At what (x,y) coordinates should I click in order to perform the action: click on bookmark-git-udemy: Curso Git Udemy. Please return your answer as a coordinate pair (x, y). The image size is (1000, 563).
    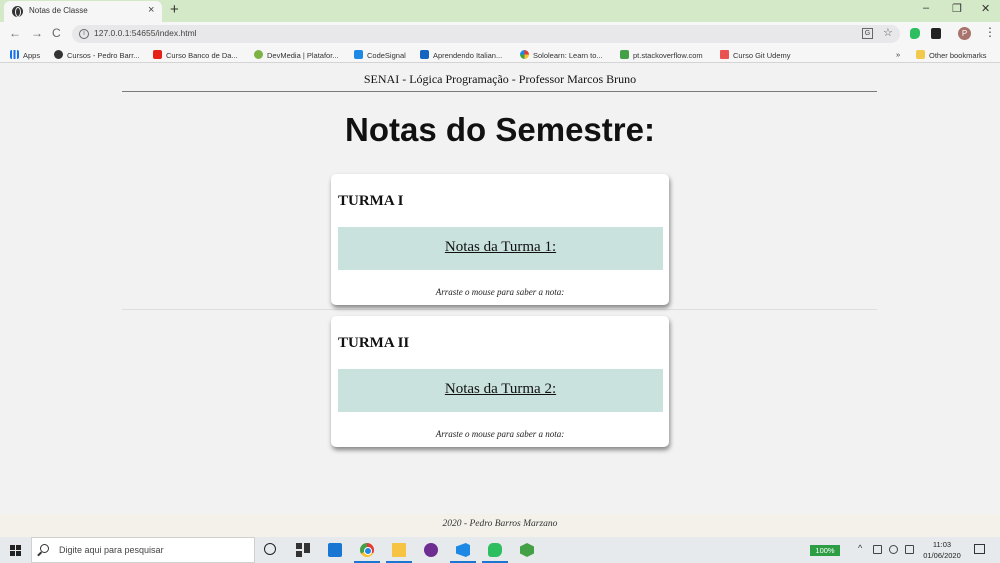
    Looking at the image, I should click on (755, 55).